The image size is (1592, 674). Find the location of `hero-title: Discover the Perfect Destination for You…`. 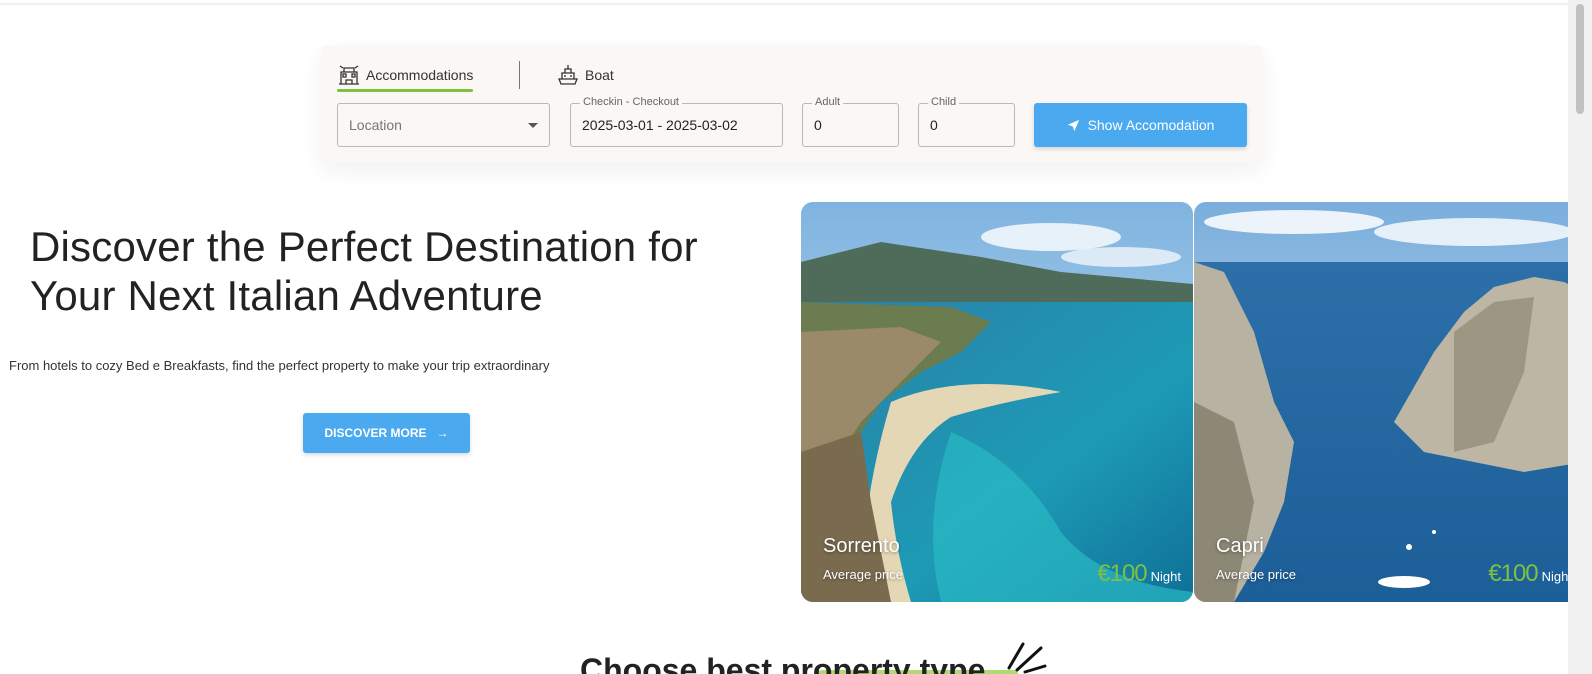

hero-title: Discover the Perfect Destination for You… is located at coordinates (364, 271).